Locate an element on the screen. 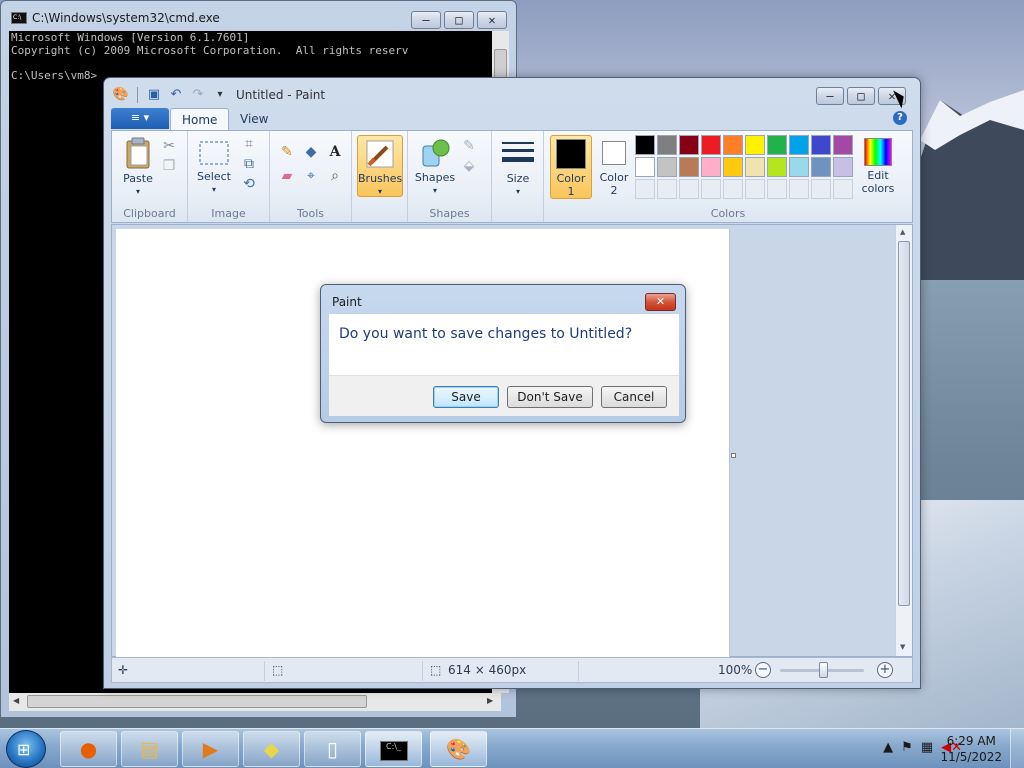  rotate-icon: ⟲ is located at coordinates (249, 184).